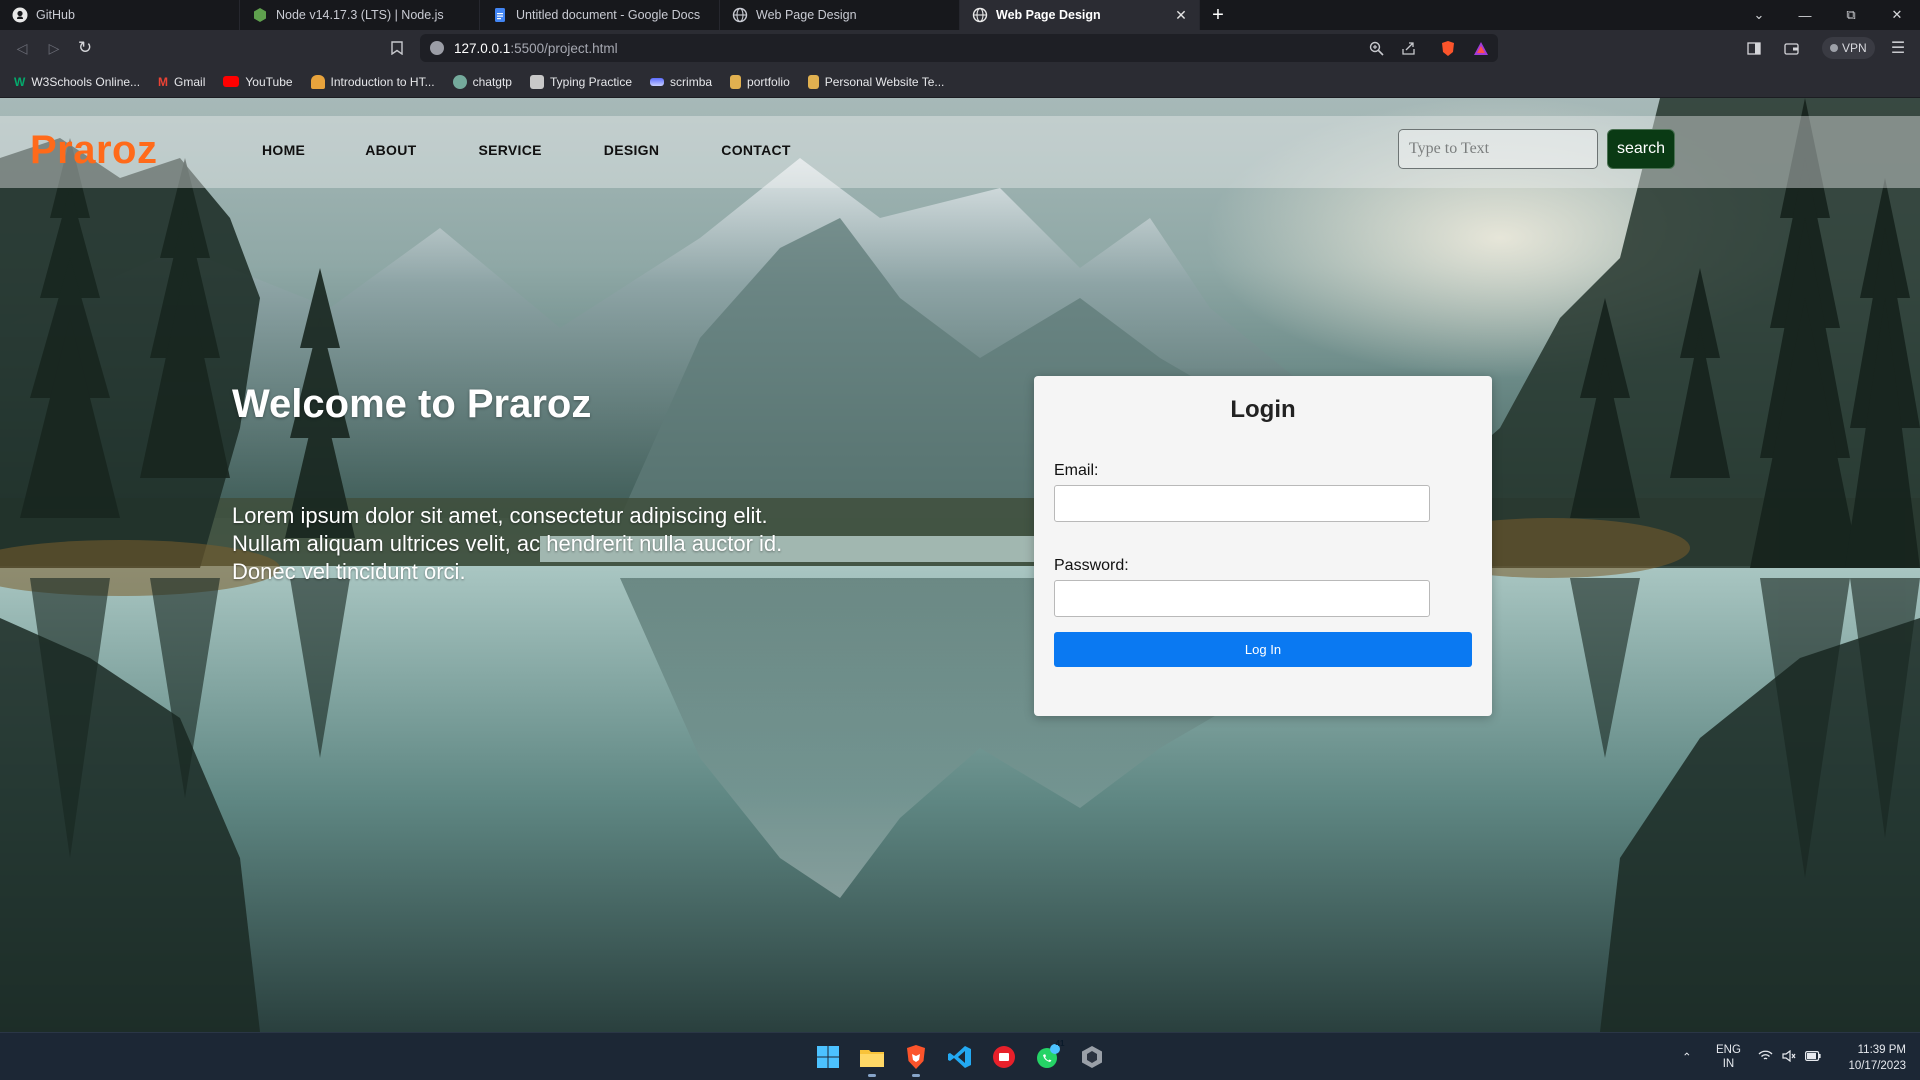 The width and height of the screenshot is (1920, 1080). What do you see at coordinates (591, 81) in the screenshot?
I see `bookmark-label: Typing Practice` at bounding box center [591, 81].